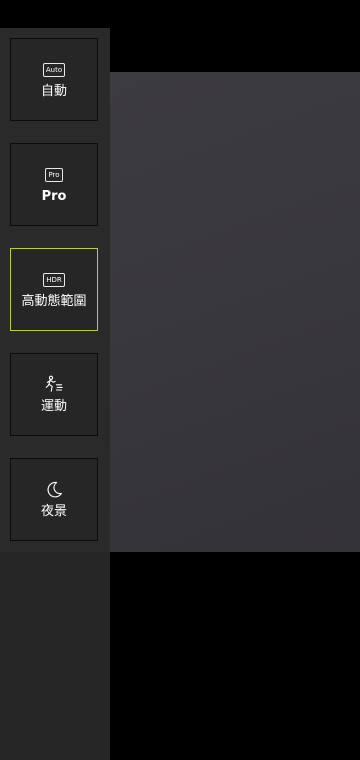 This screenshot has height=760, width=360. I want to click on hdr-badge: HDR, so click(54, 279).